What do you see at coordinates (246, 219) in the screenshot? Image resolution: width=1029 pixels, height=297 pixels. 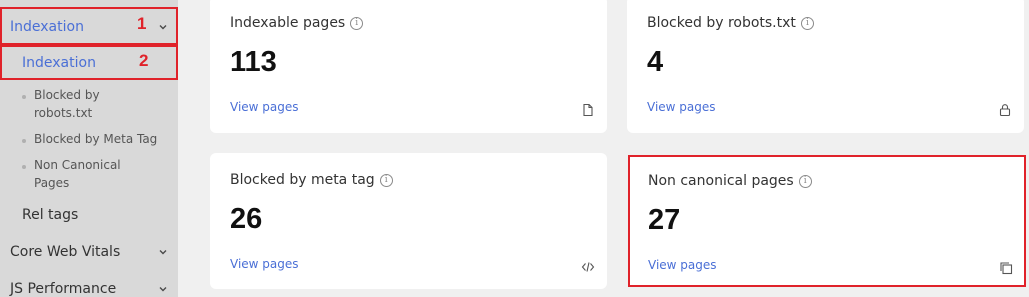 I see `card-value: 26` at bounding box center [246, 219].